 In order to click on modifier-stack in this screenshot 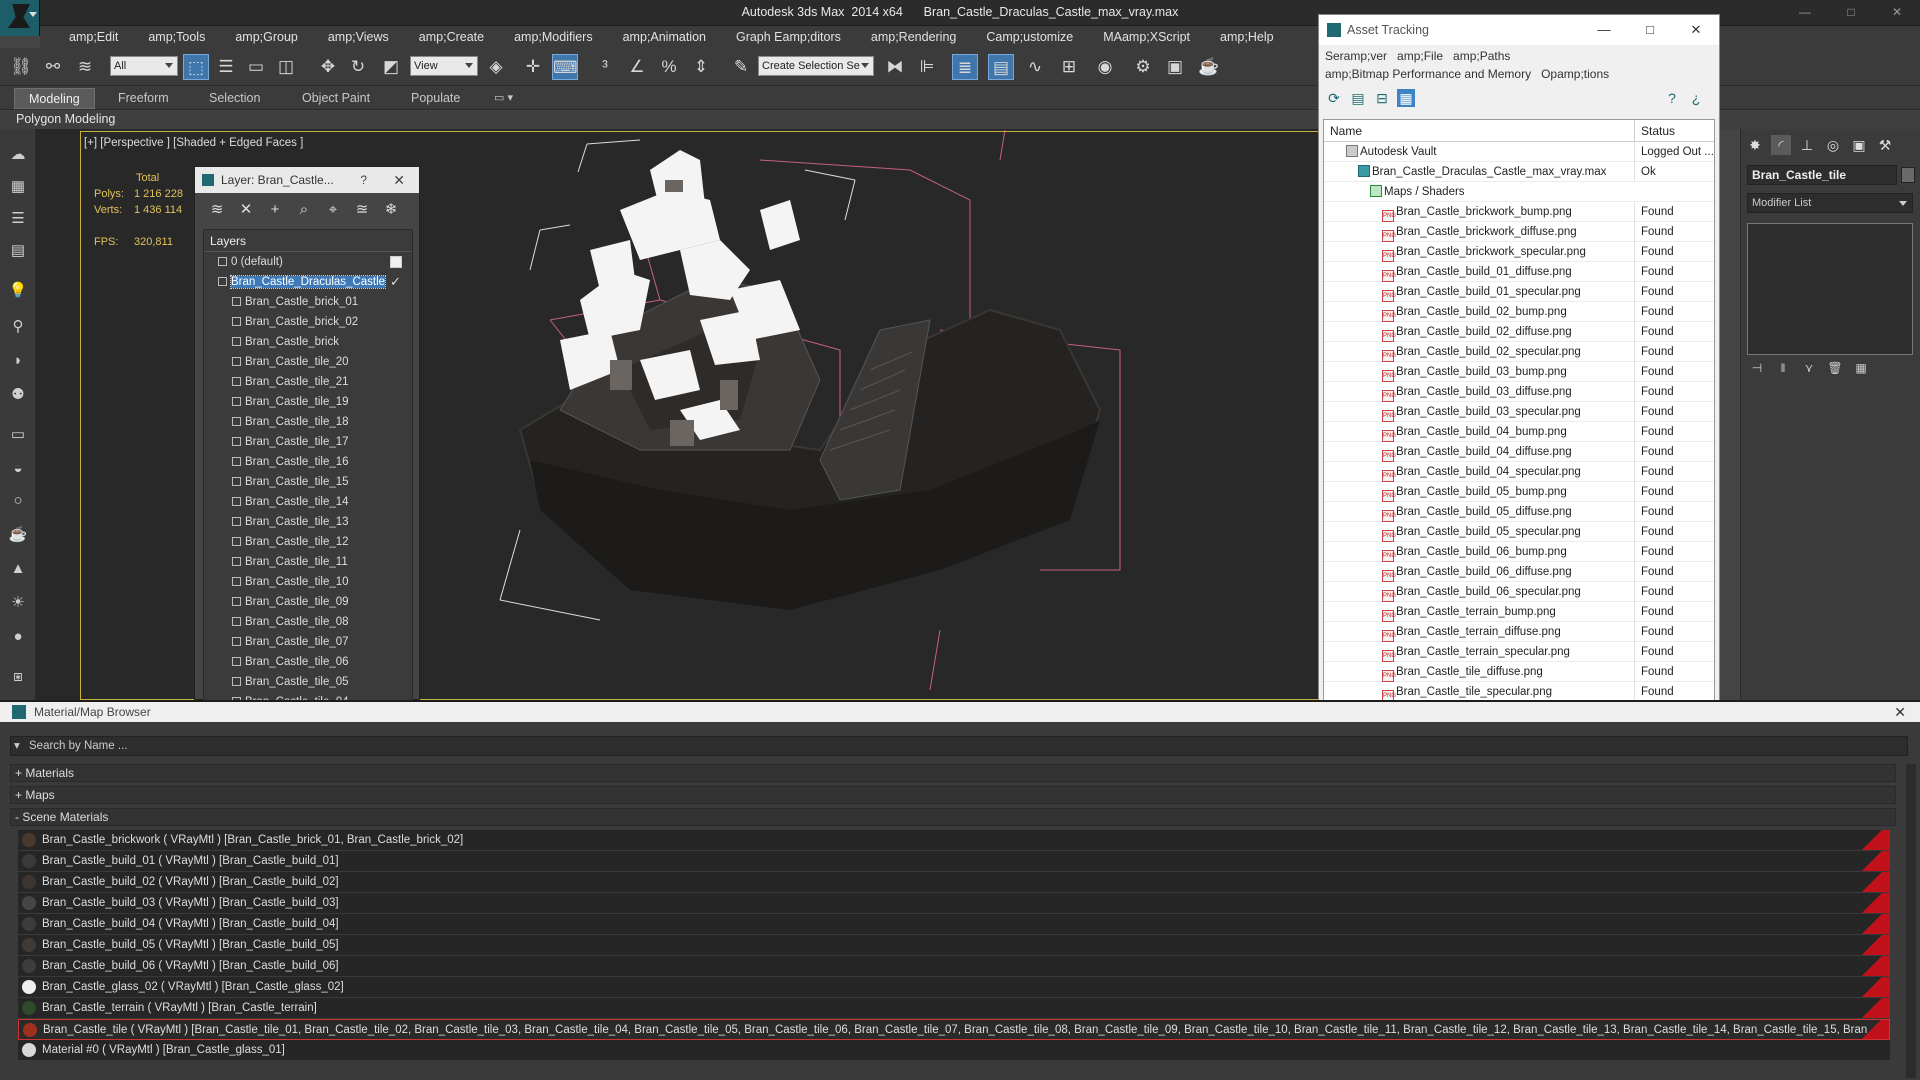, I will do `click(1830, 289)`.